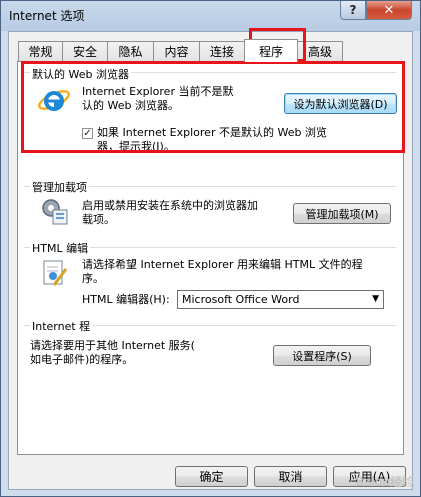 The image size is (421, 497). What do you see at coordinates (211, 476) in the screenshot?
I see `ok-button: 确定` at bounding box center [211, 476].